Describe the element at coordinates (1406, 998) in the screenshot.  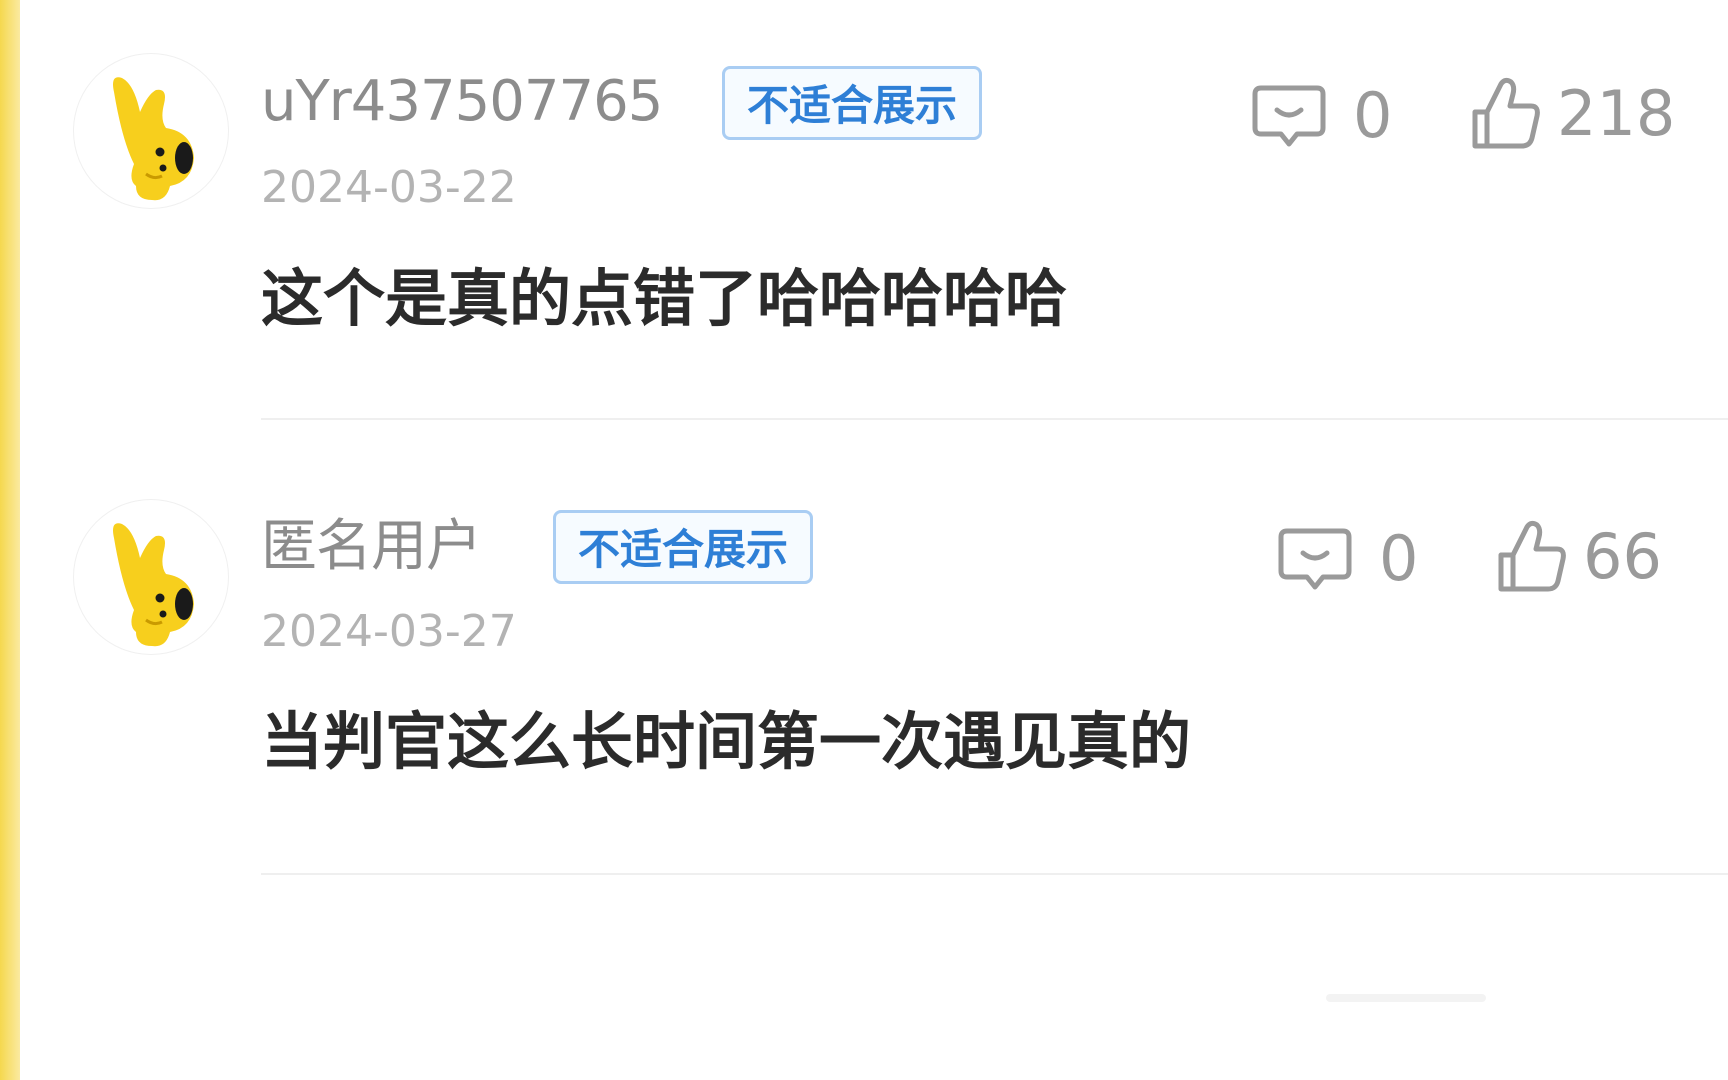
I see `blur-artifact` at that location.